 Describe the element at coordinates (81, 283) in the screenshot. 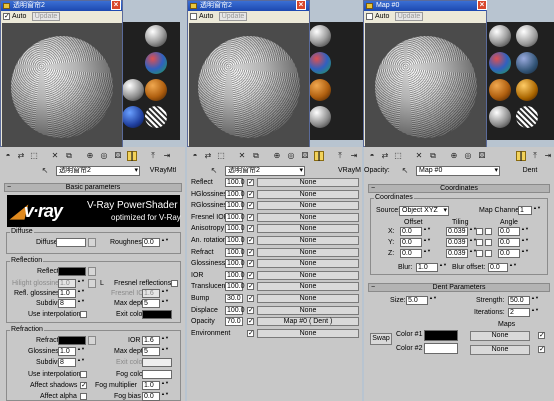

I see `hilight-glossiness-spinner: ▲▼` at that location.